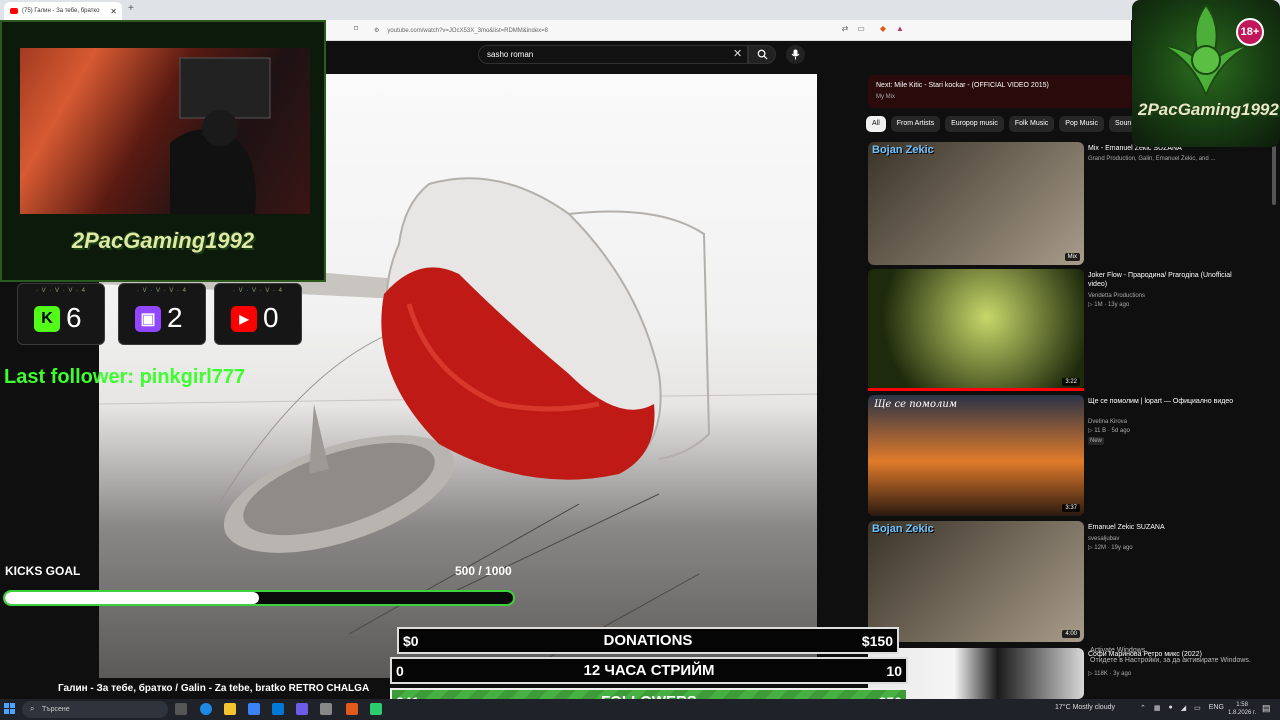 Image resolution: width=1280 pixels, height=720 pixels. I want to click on chevron-up-icon: ⌃, so click(1143, 708).